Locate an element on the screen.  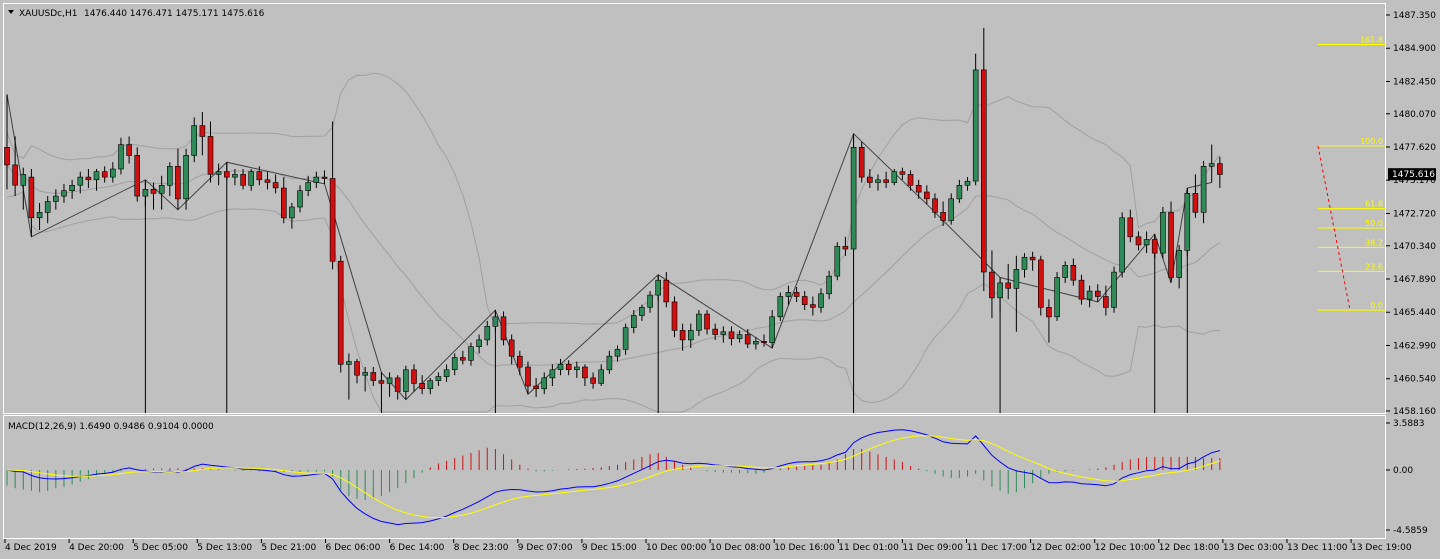
svg-text: 1475.616 is located at coordinates (1413, 175).